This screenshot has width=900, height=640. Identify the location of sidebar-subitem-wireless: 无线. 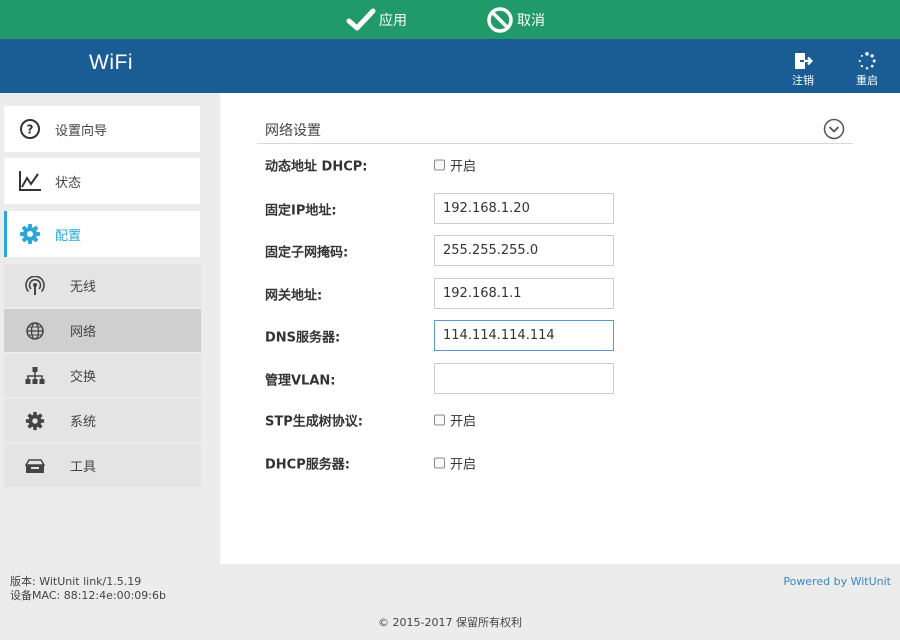
(102, 286).